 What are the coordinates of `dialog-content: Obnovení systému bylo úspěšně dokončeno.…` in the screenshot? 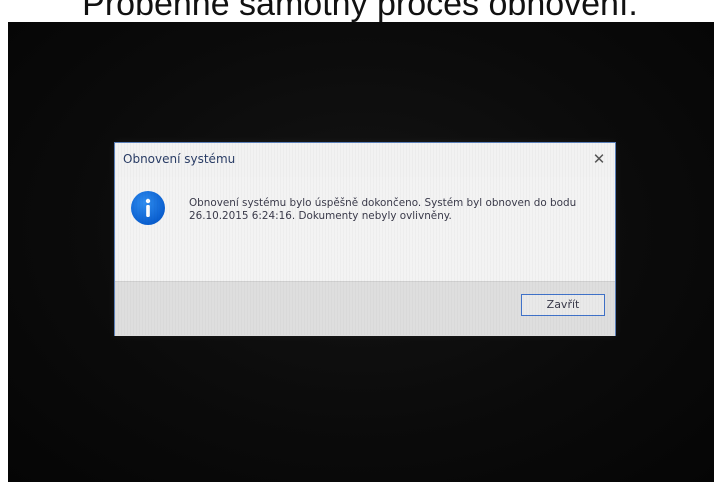 It's located at (365, 229).